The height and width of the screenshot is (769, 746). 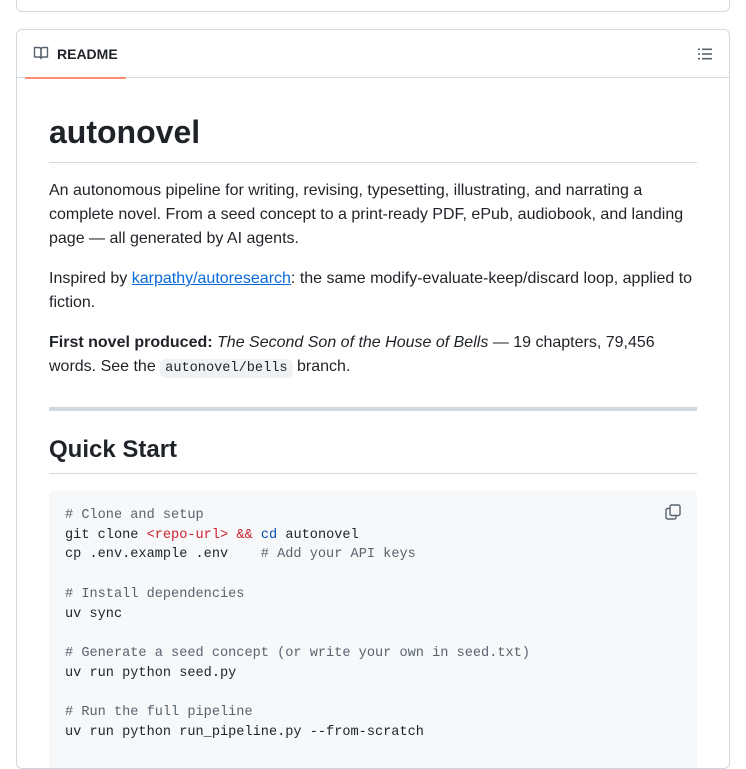 I want to click on list-unordered-icon, so click(x=705, y=54).